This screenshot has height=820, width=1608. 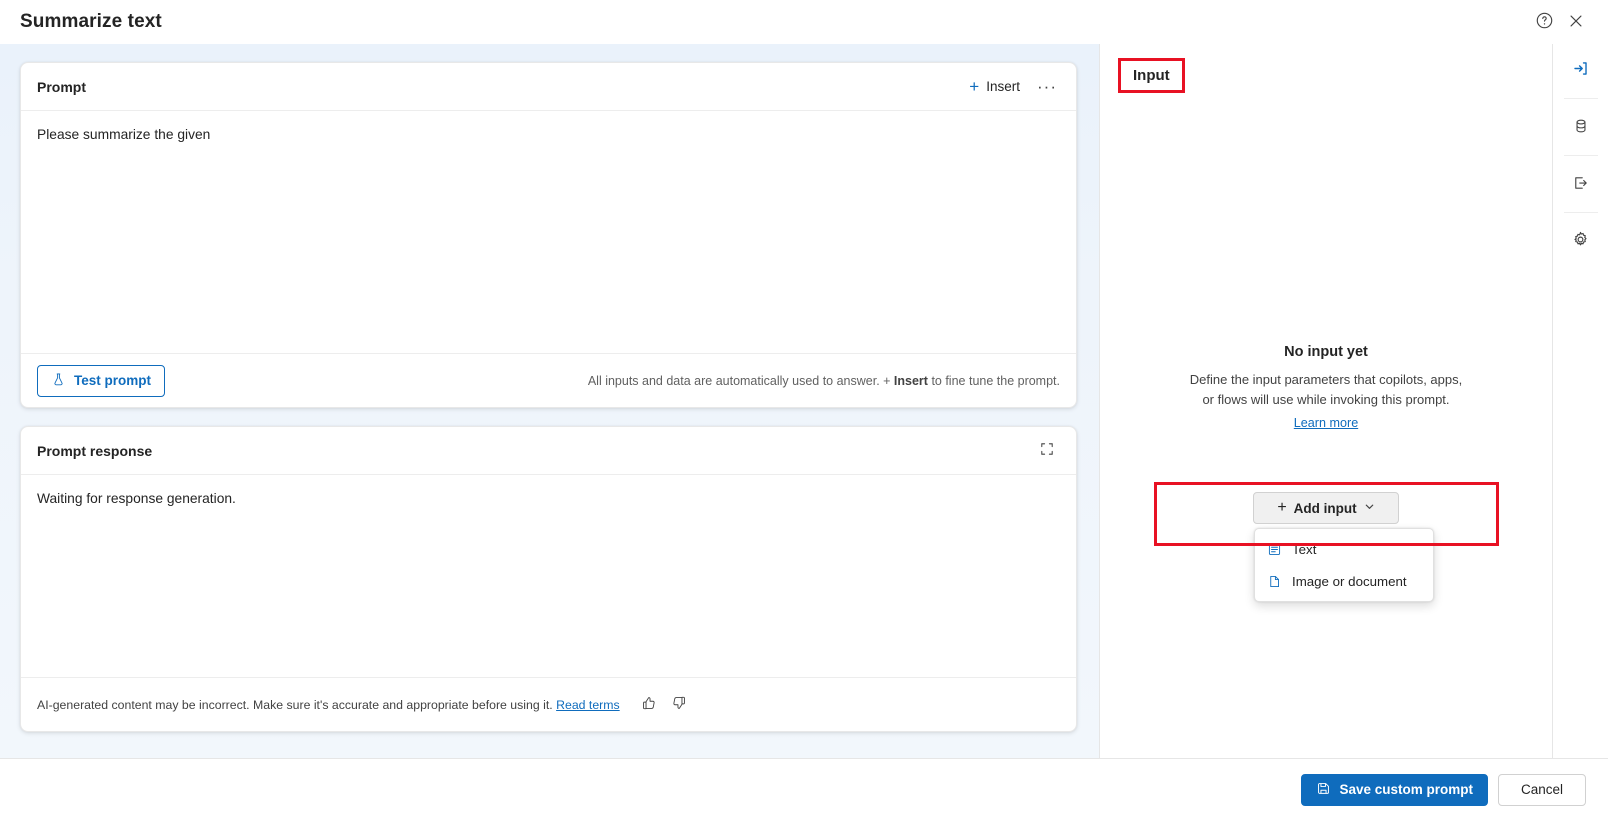 I want to click on rail-button-output, so click(x=1581, y=184).